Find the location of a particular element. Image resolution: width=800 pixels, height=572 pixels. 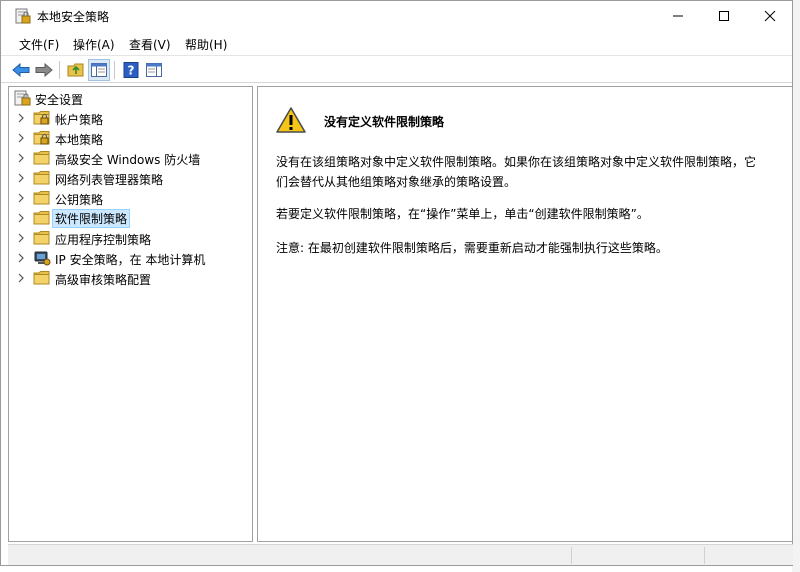

menu-file: 文件(F) is located at coordinates (39, 44).